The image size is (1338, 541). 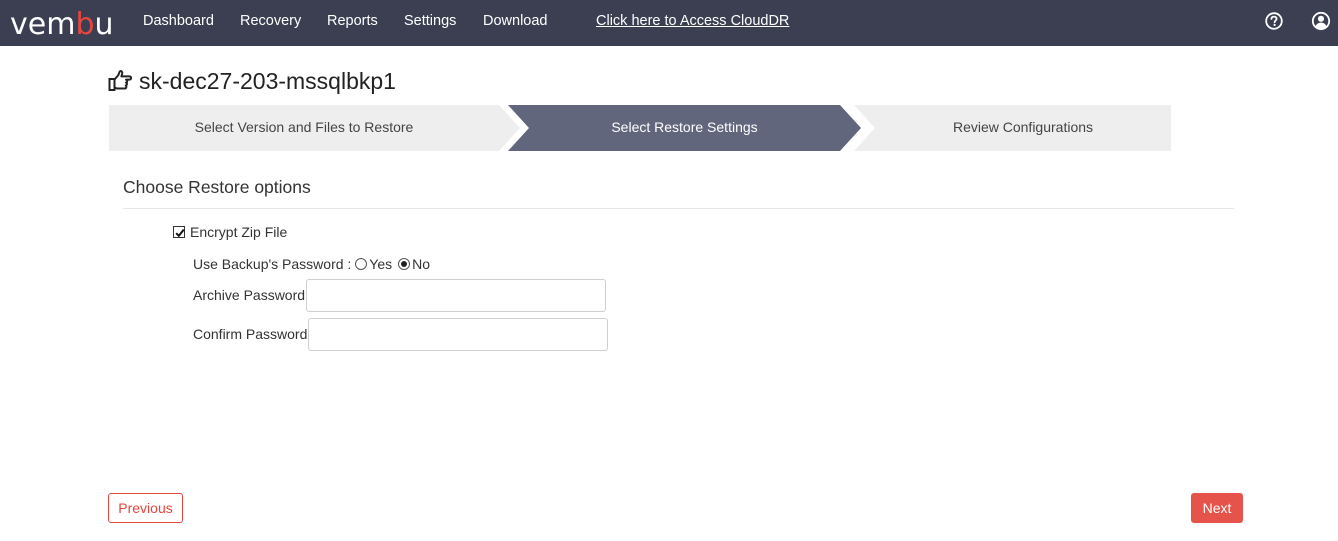 I want to click on vembu-logo: vembu, so click(x=62, y=22).